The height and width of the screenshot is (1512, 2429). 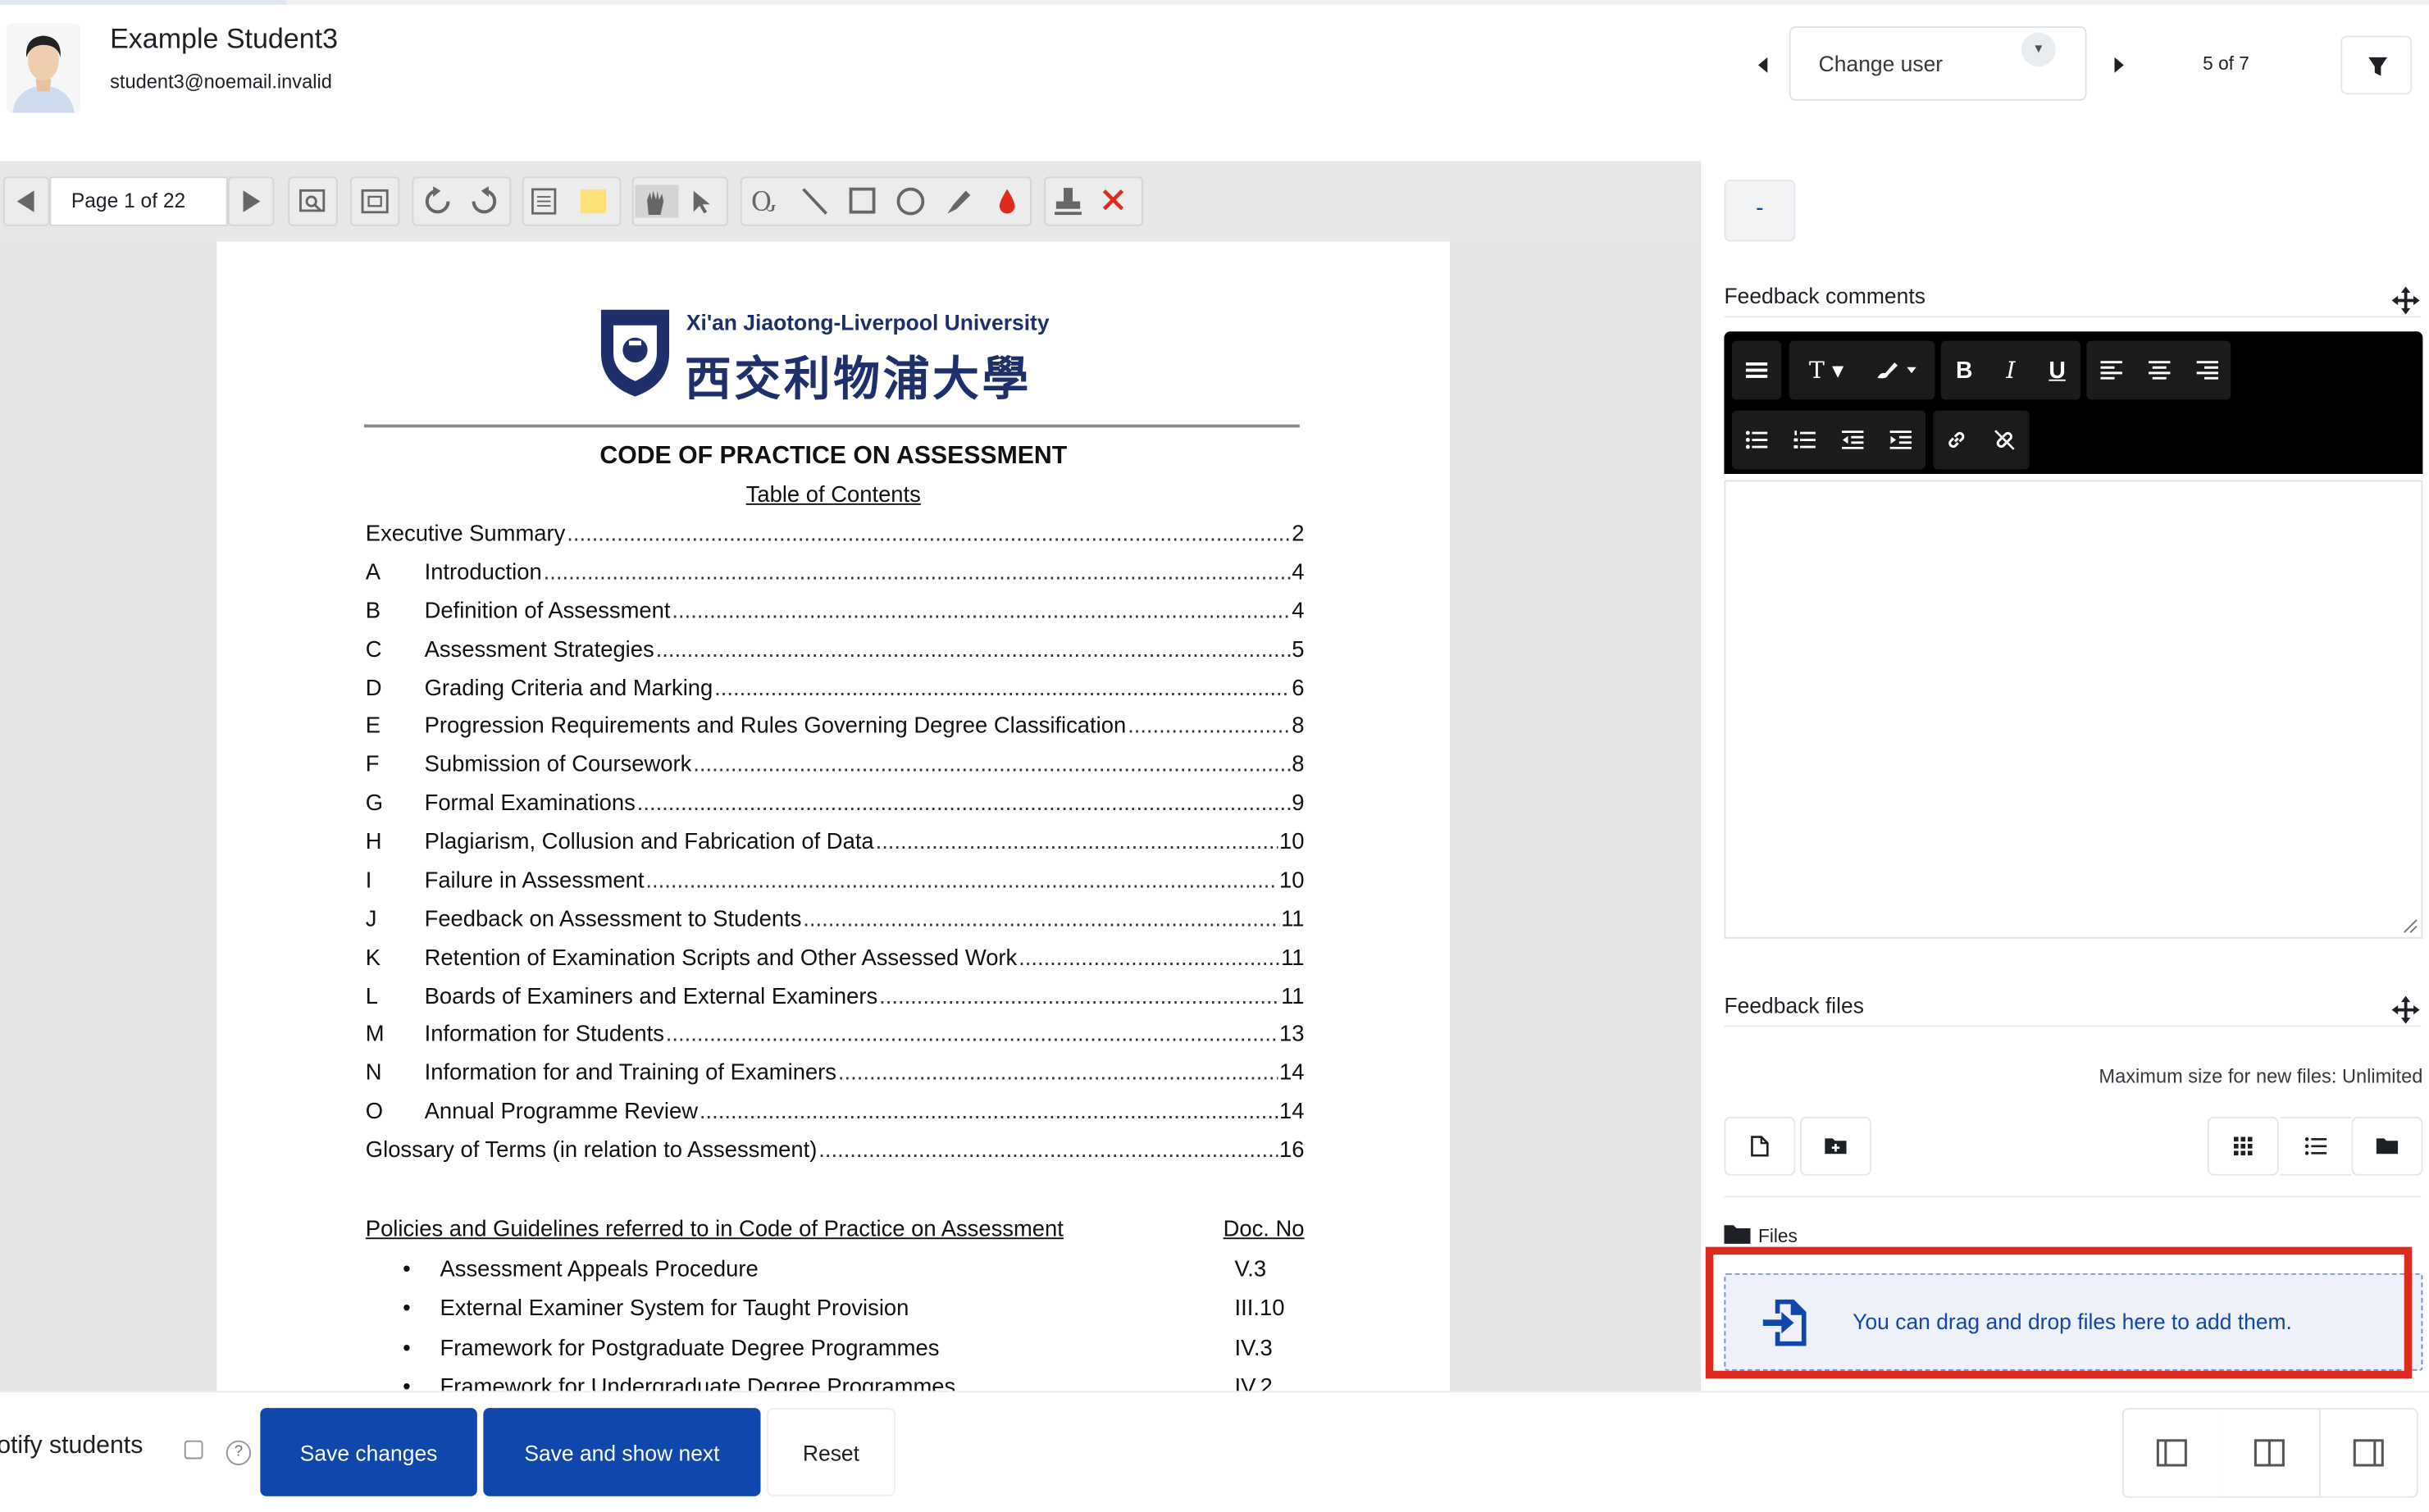 I want to click on rotate-right-icon, so click(x=485, y=200).